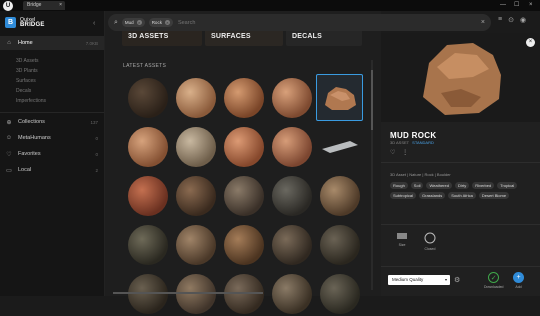  What do you see at coordinates (148, 36) in the screenshot?
I see `category-label: 3D ASSETS` at bounding box center [148, 36].